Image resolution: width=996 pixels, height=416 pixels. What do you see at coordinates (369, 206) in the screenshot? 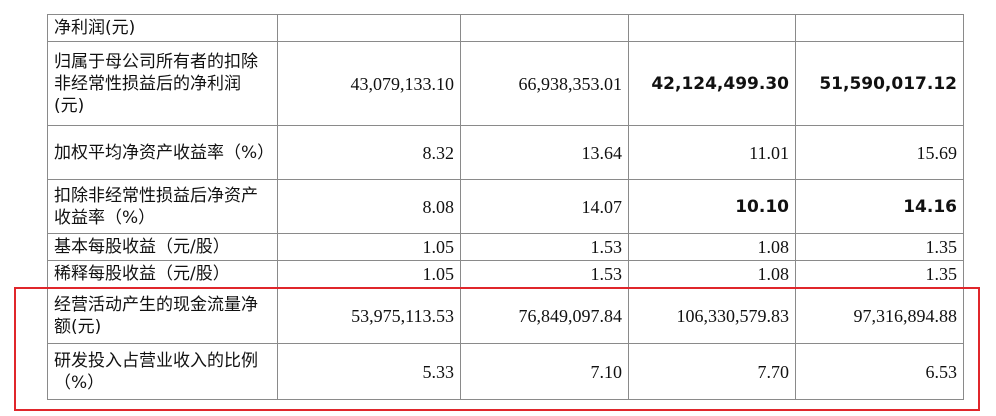
I see `value-cell: 8.08` at bounding box center [369, 206].